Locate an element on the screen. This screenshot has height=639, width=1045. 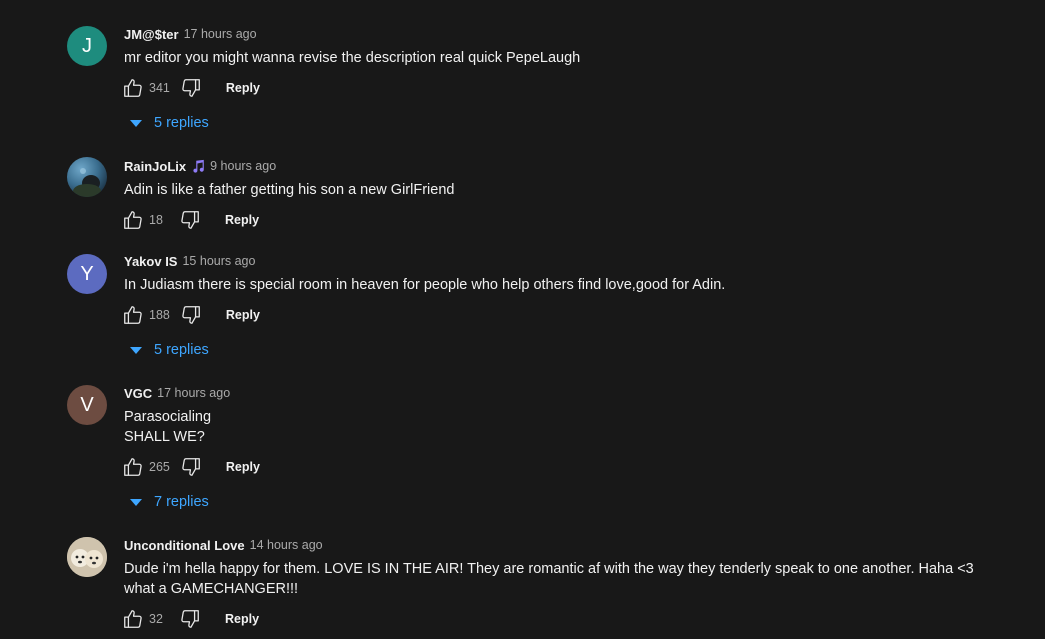
comment-actions: 188 Reply is located at coordinates (191, 315).